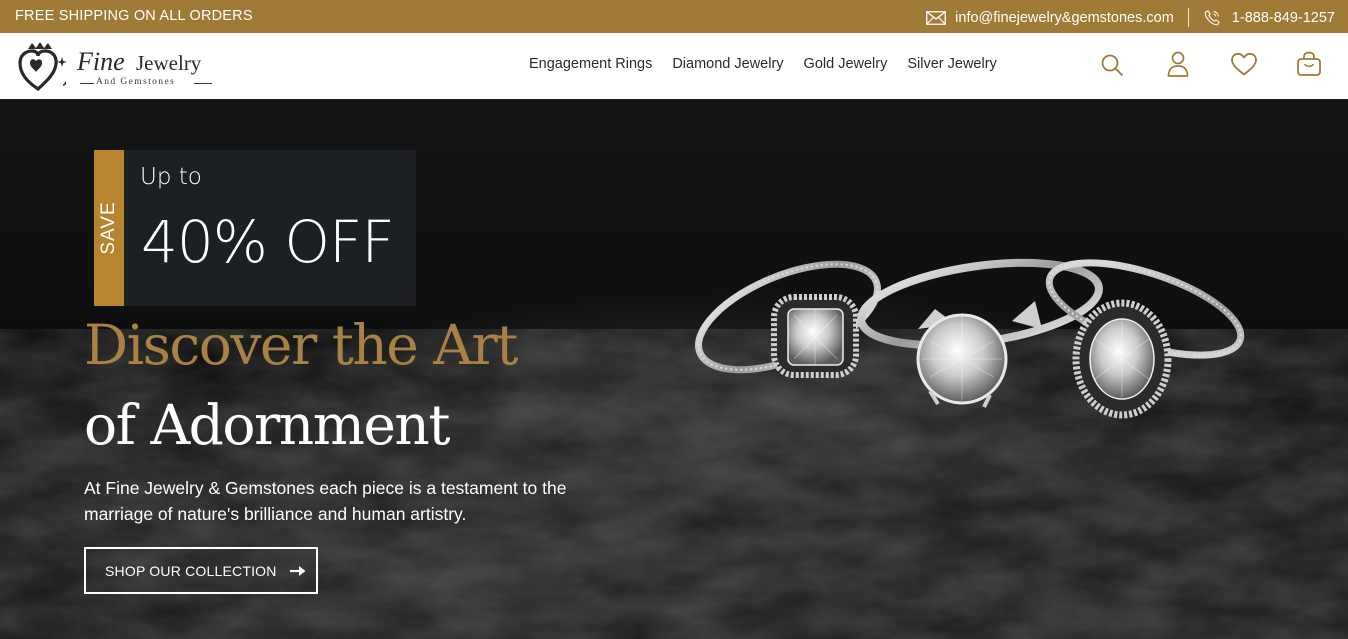 The height and width of the screenshot is (639, 1348). I want to click on mail-icon, so click(936, 17).